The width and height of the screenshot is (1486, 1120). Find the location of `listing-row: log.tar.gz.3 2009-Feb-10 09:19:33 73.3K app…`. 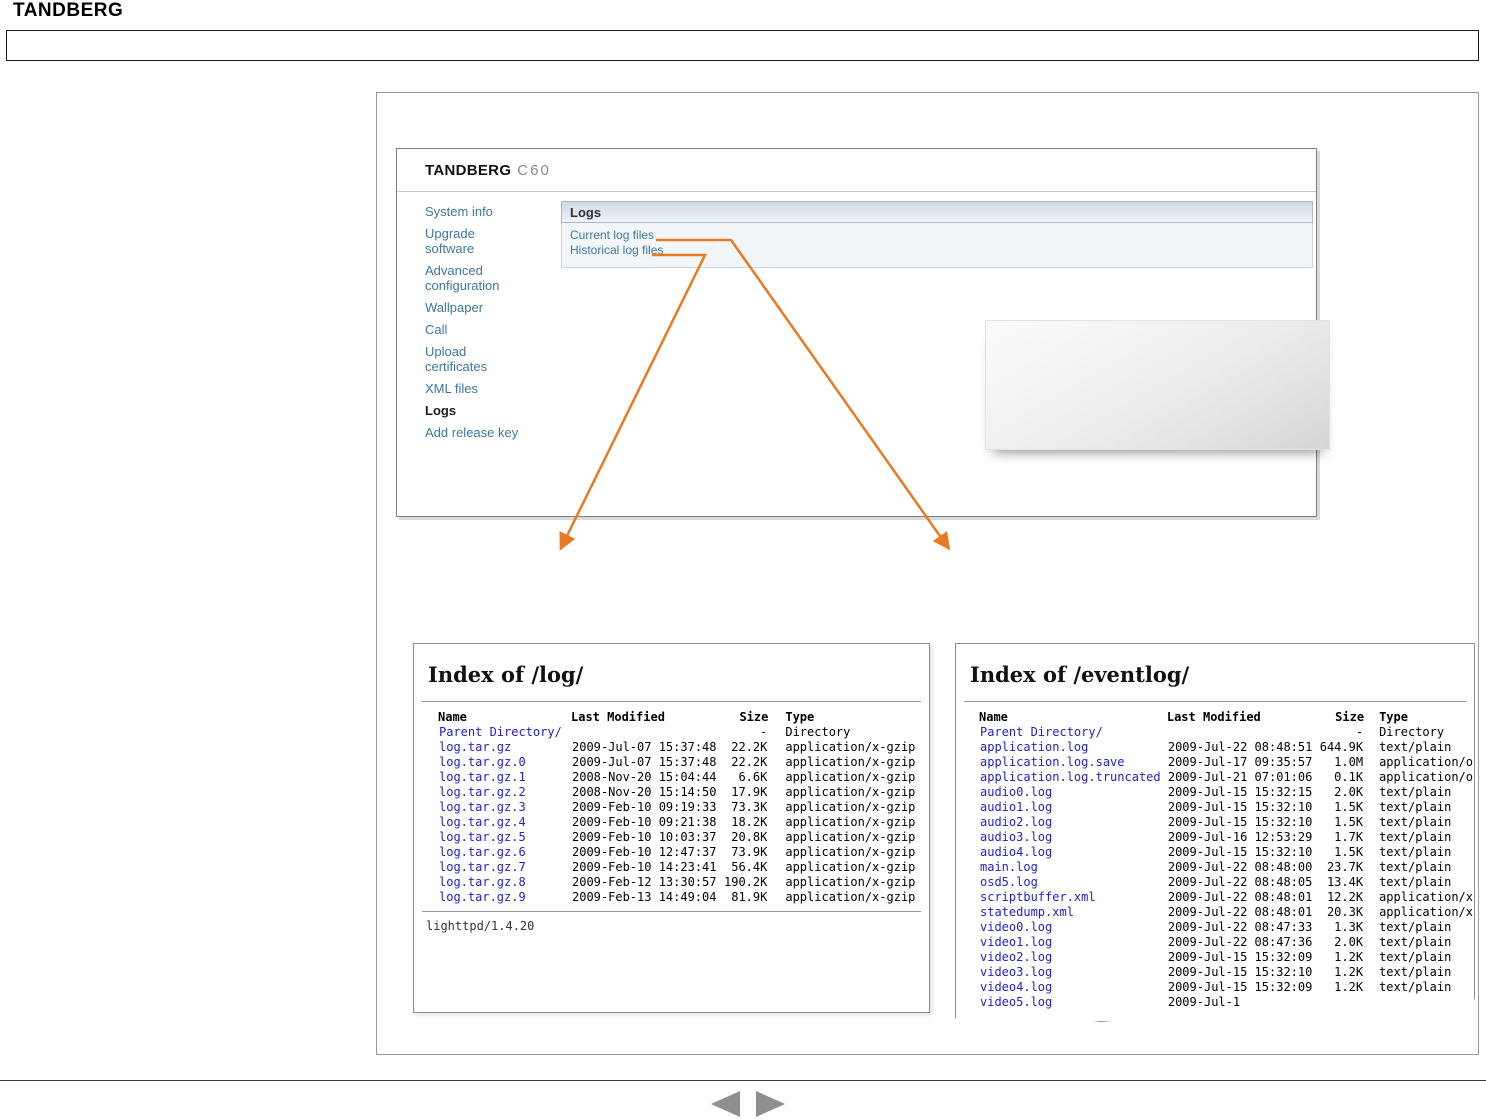

listing-row: log.tar.gz.3 2009-Feb-10 09:19:33 73.3K app… is located at coordinates (677, 807).